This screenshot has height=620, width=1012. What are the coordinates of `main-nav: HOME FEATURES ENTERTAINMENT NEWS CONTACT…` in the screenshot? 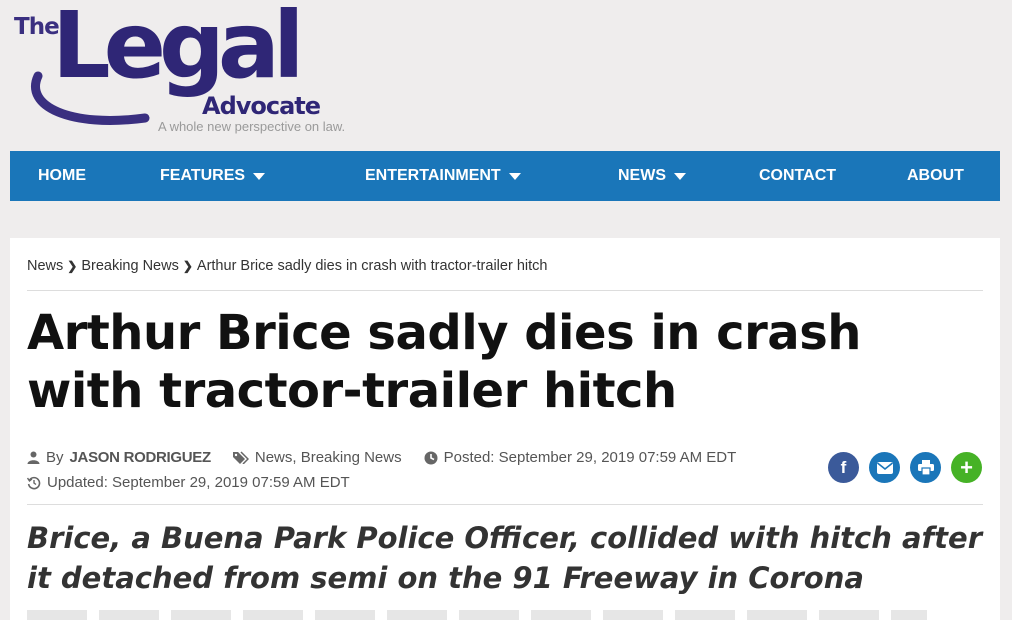 It's located at (505, 176).